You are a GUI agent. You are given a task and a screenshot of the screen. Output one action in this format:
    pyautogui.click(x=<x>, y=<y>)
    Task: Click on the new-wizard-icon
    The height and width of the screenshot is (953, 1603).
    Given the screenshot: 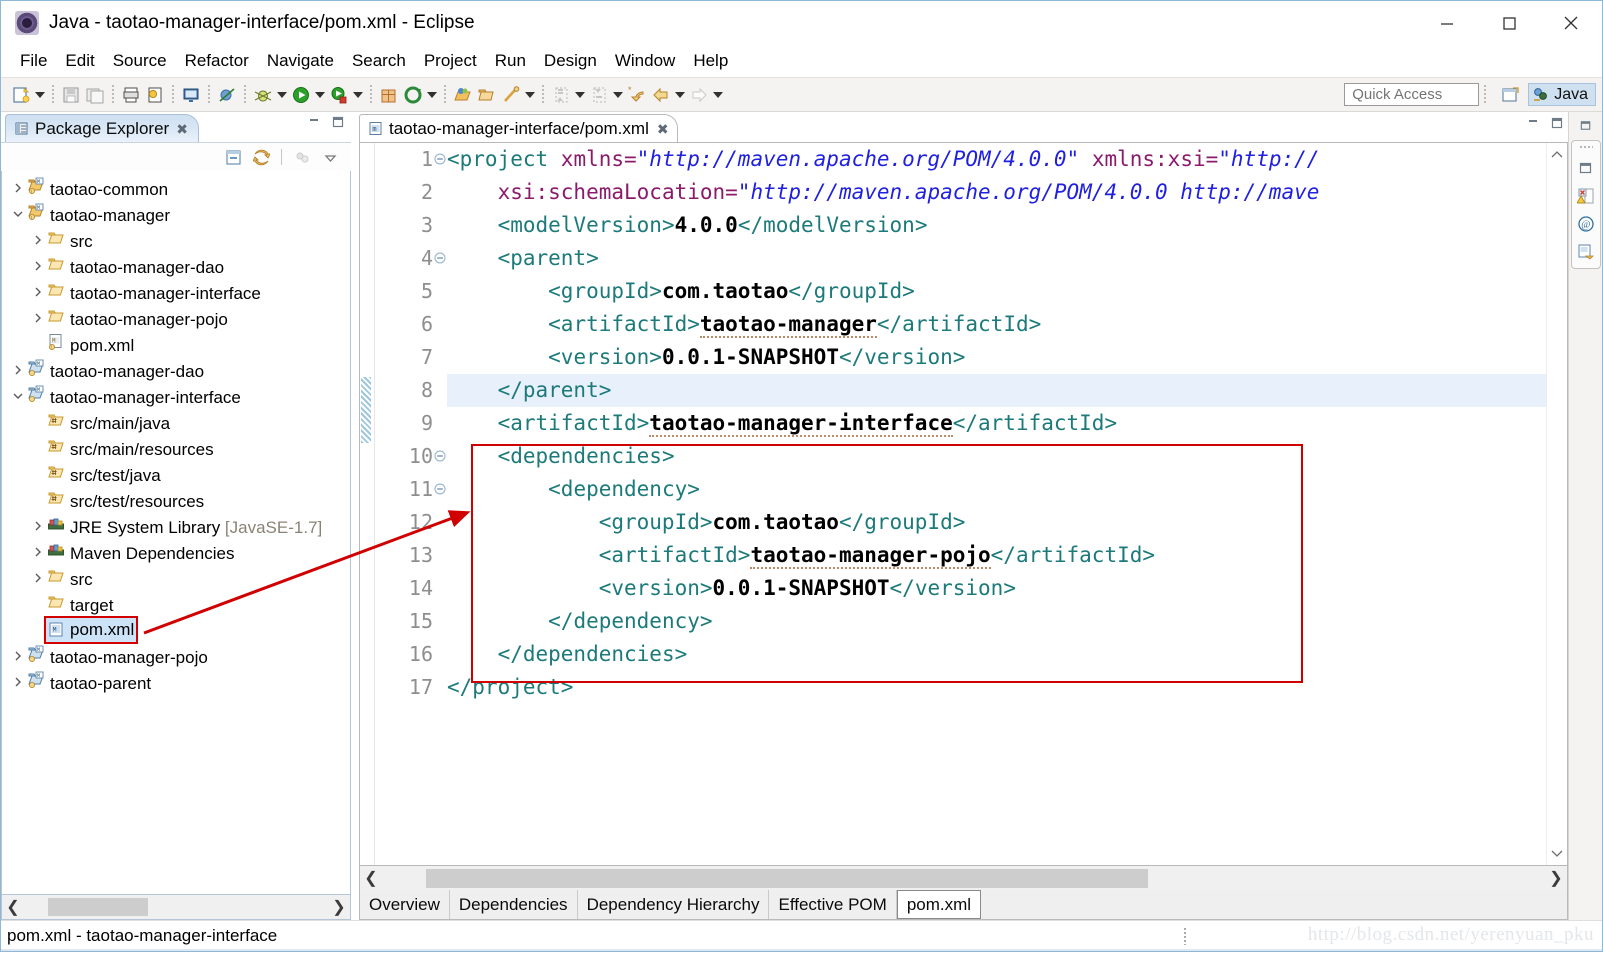 What is the action you would take?
    pyautogui.click(x=21, y=95)
    